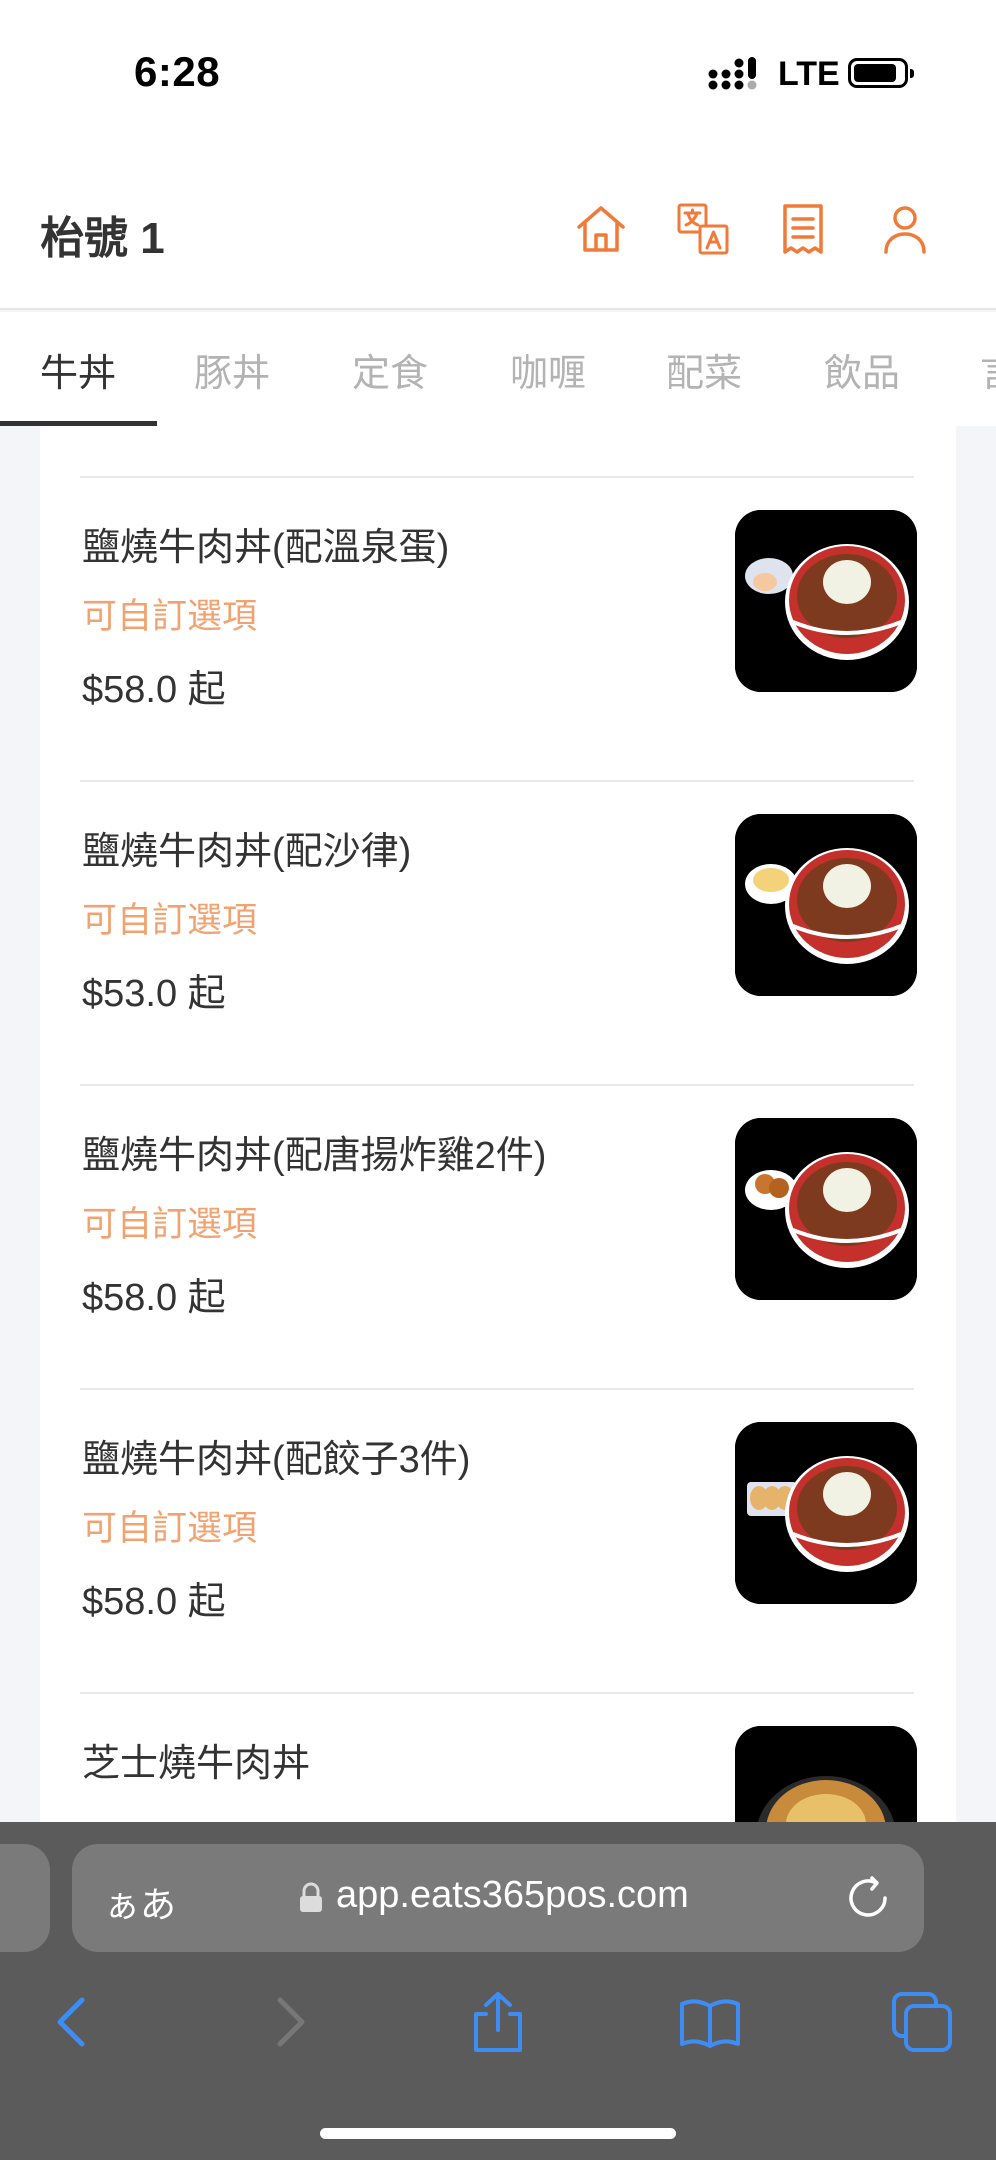 The image size is (996, 2160). What do you see at coordinates (102, 238) in the screenshot?
I see `page-title: 枱號 1` at bounding box center [102, 238].